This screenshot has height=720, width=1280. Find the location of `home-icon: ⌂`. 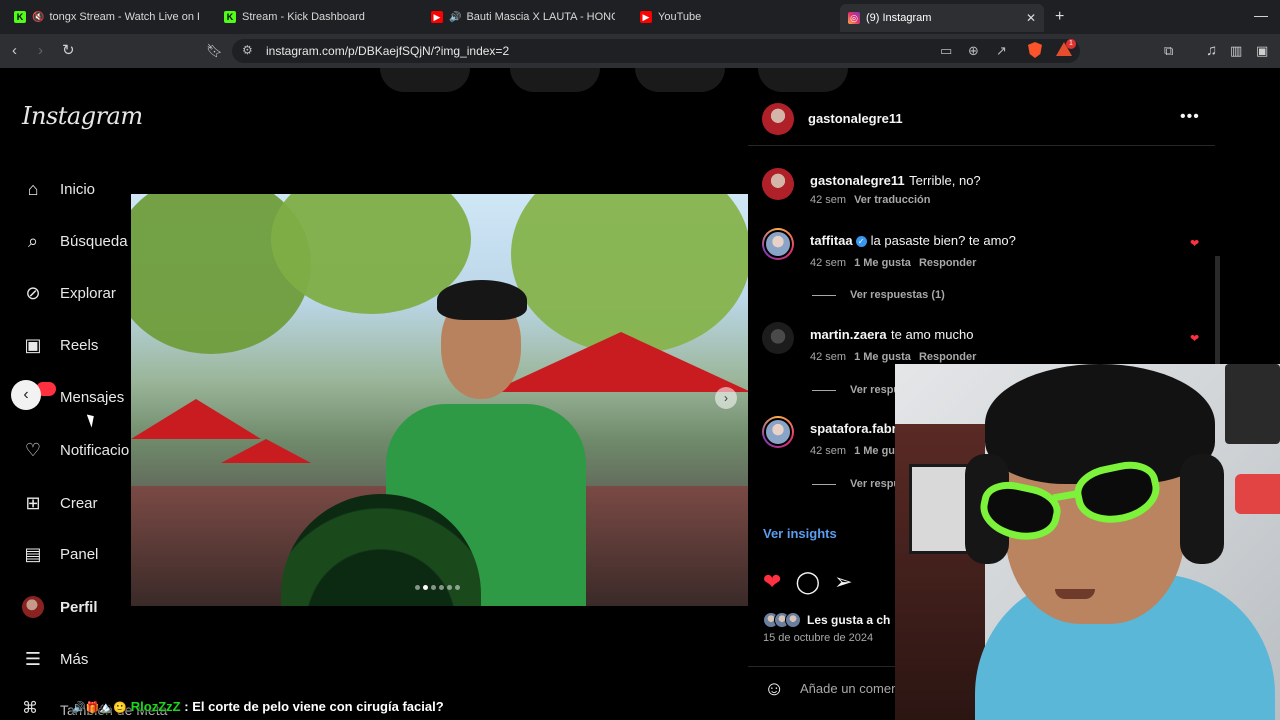

home-icon: ⌂ is located at coordinates (33, 188).